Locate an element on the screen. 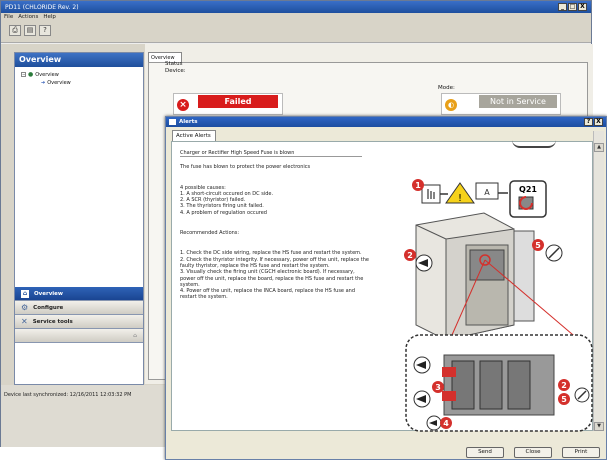 This screenshot has width=607, height=460. nav-overview-label: Overview is located at coordinates (48, 293).